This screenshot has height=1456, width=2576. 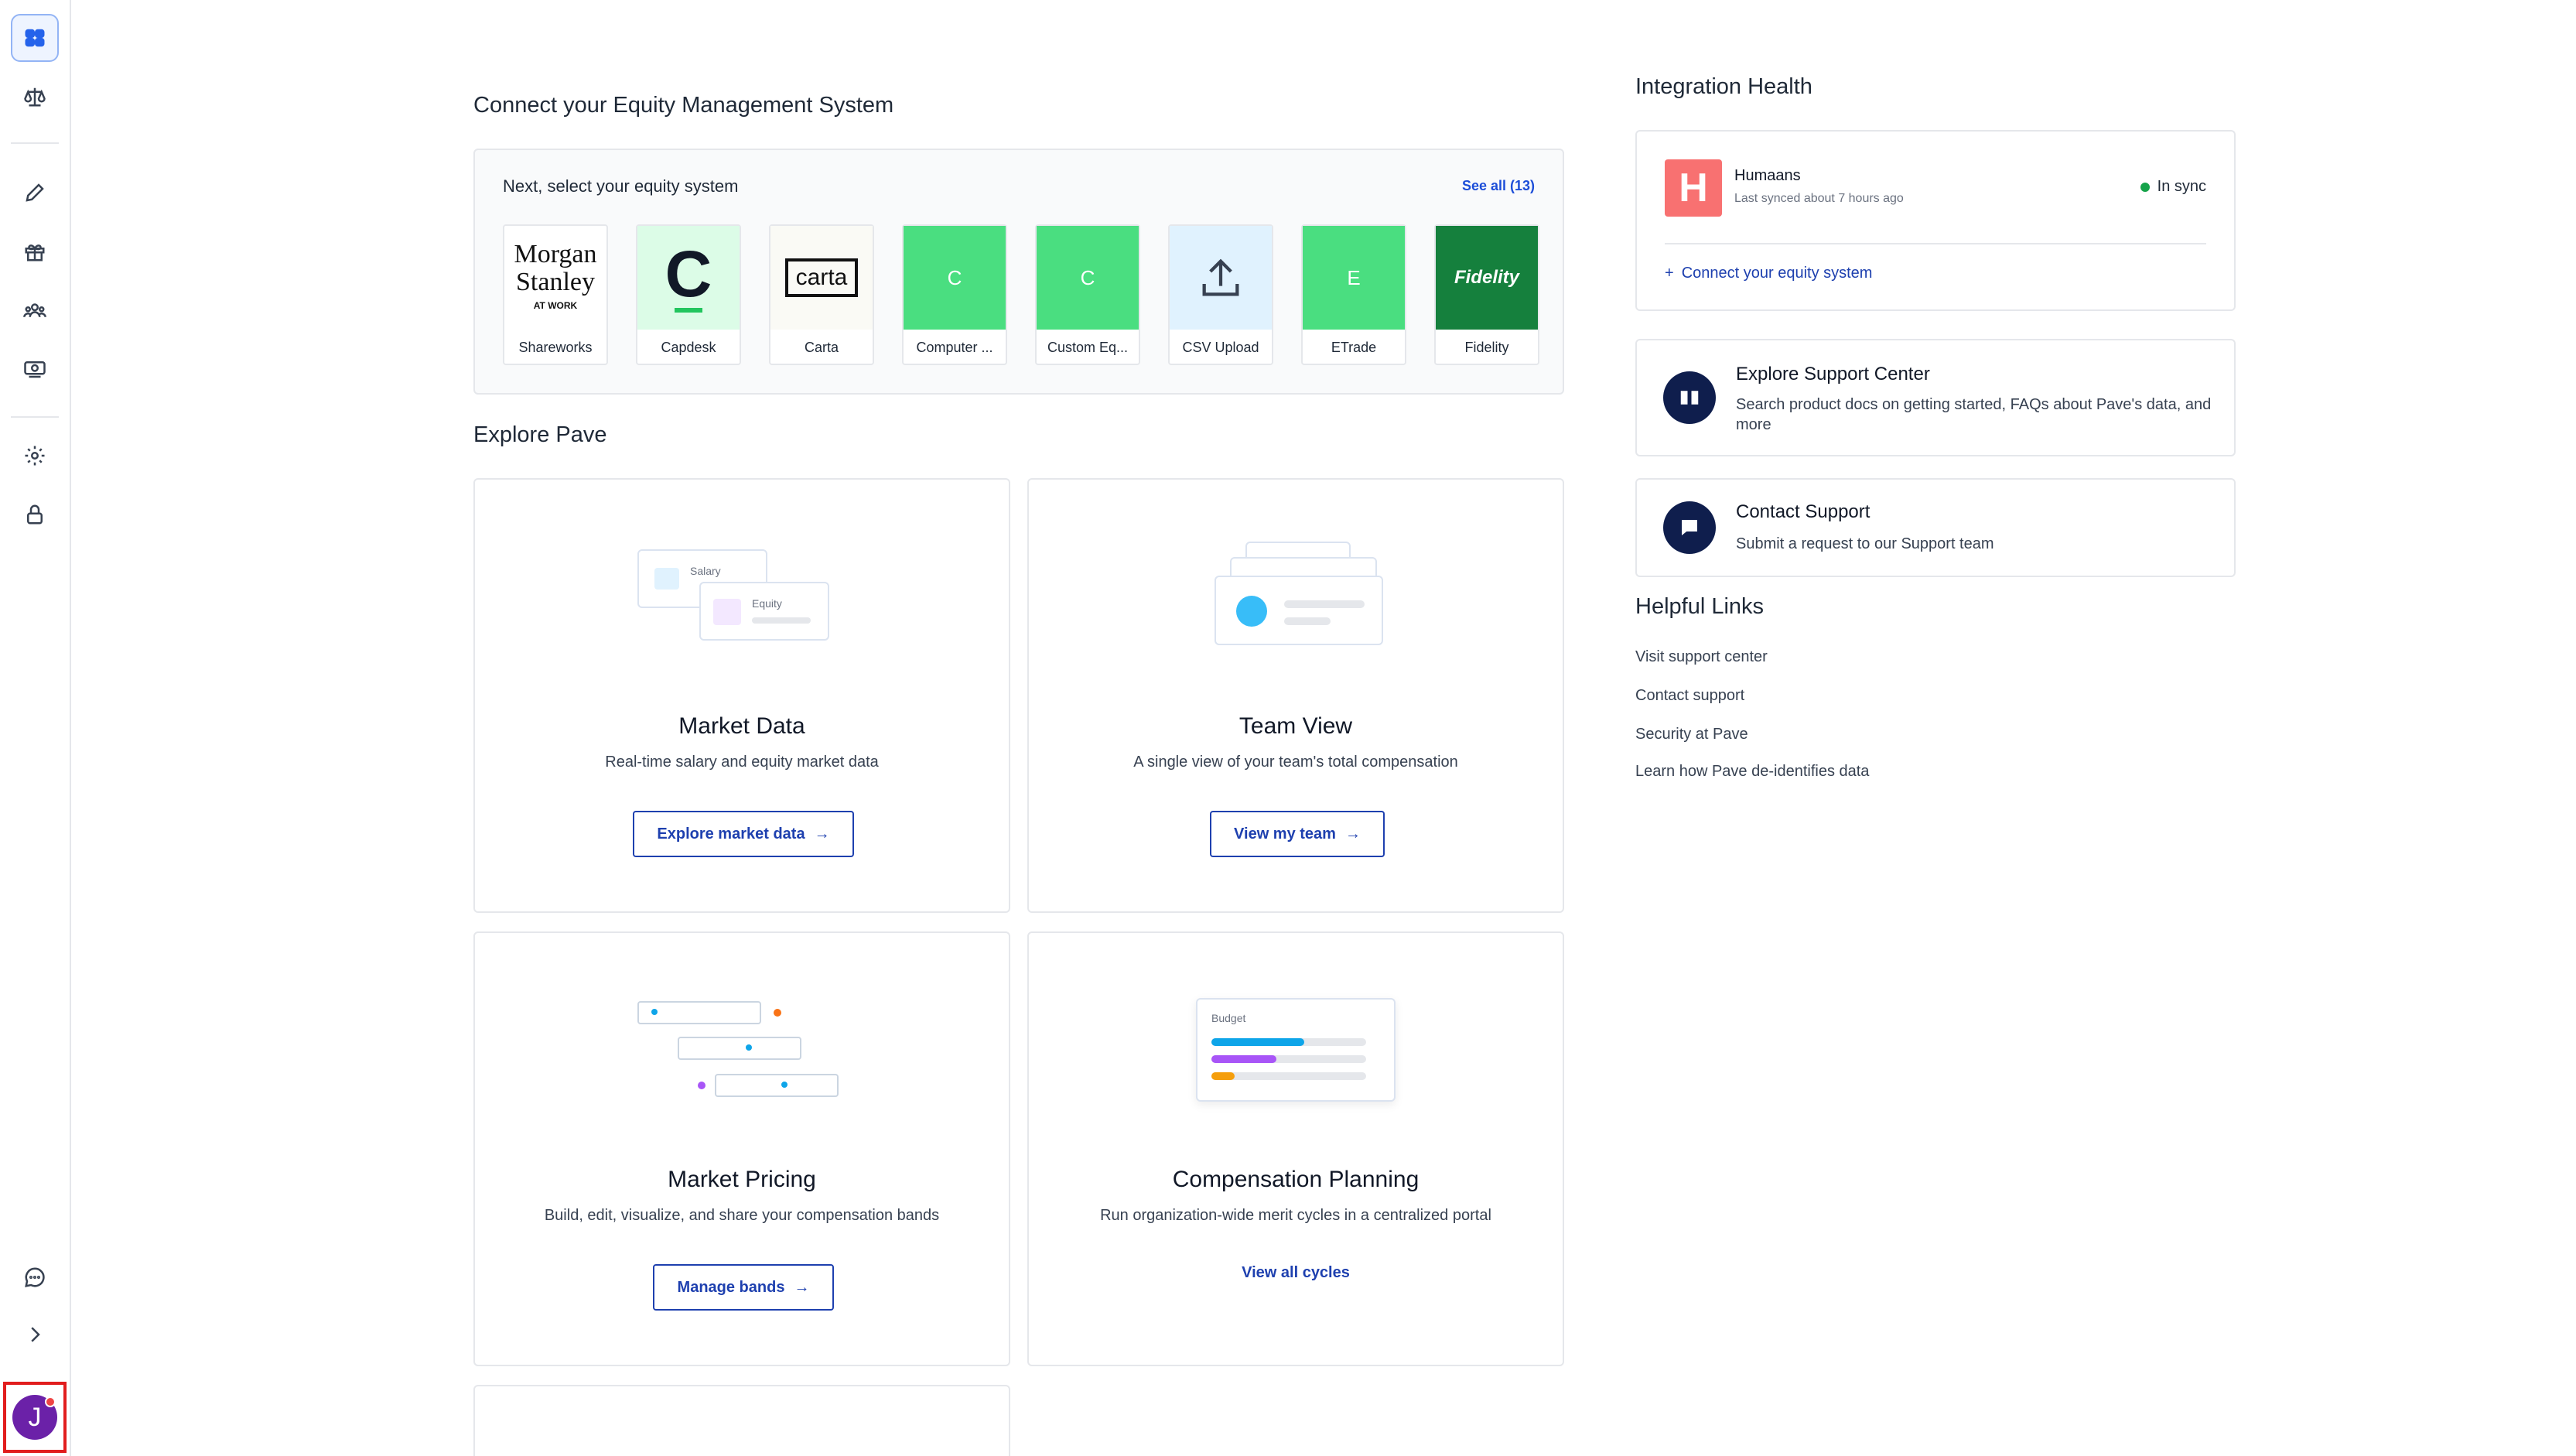 I want to click on chat-icon, so click(x=35, y=1277).